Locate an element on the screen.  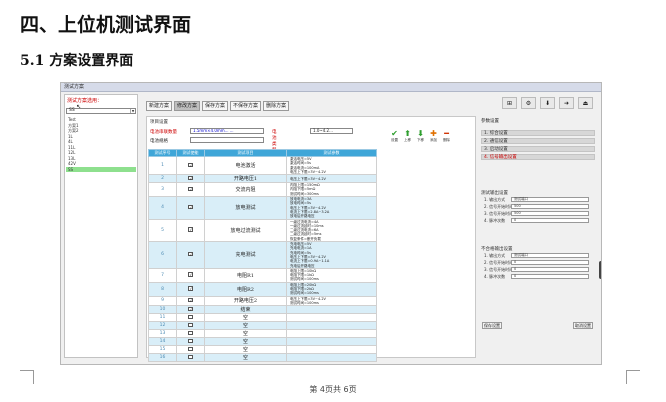
test-params: 电阻上限=10kΩ 电阻下限=1kΩ 测试时间=100ms is located at coordinates (331, 275).